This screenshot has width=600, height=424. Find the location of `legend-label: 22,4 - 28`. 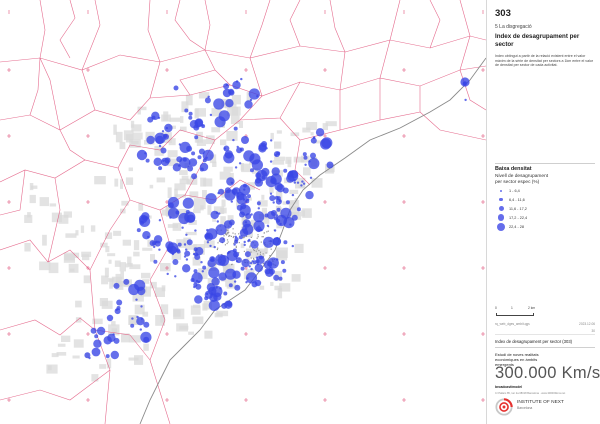

legend-label: 22,4 - 28 is located at coordinates (516, 226).